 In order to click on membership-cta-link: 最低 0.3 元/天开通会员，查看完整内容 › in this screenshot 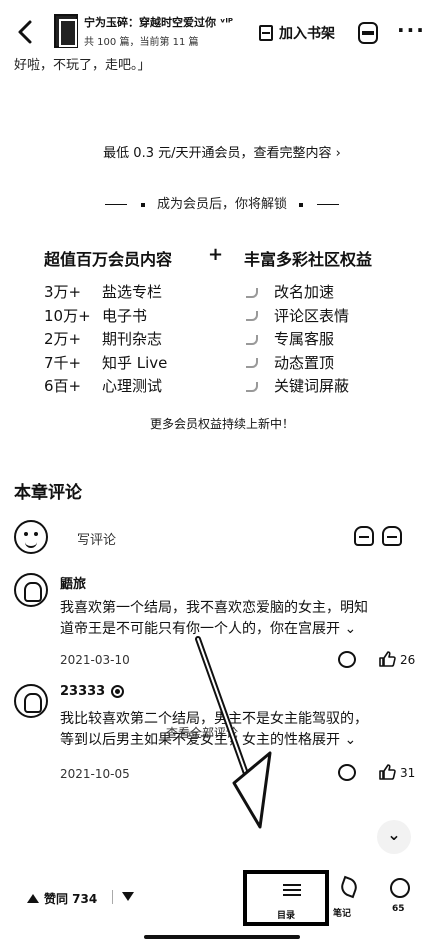, I will do `click(222, 151)`.